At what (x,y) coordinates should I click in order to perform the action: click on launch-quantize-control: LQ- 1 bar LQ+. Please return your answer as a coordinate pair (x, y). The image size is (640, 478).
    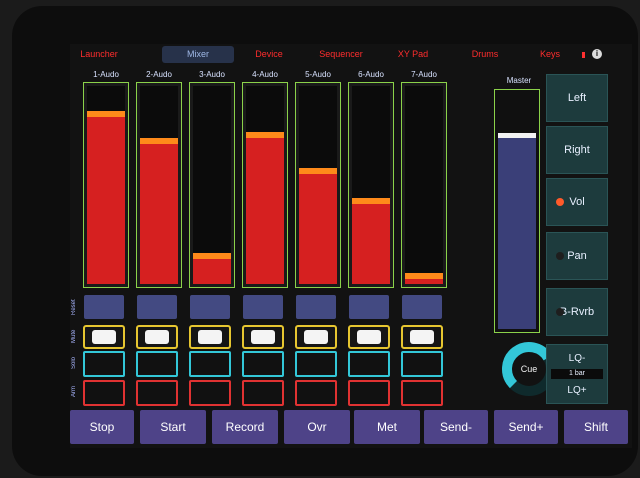
    Looking at the image, I should click on (577, 374).